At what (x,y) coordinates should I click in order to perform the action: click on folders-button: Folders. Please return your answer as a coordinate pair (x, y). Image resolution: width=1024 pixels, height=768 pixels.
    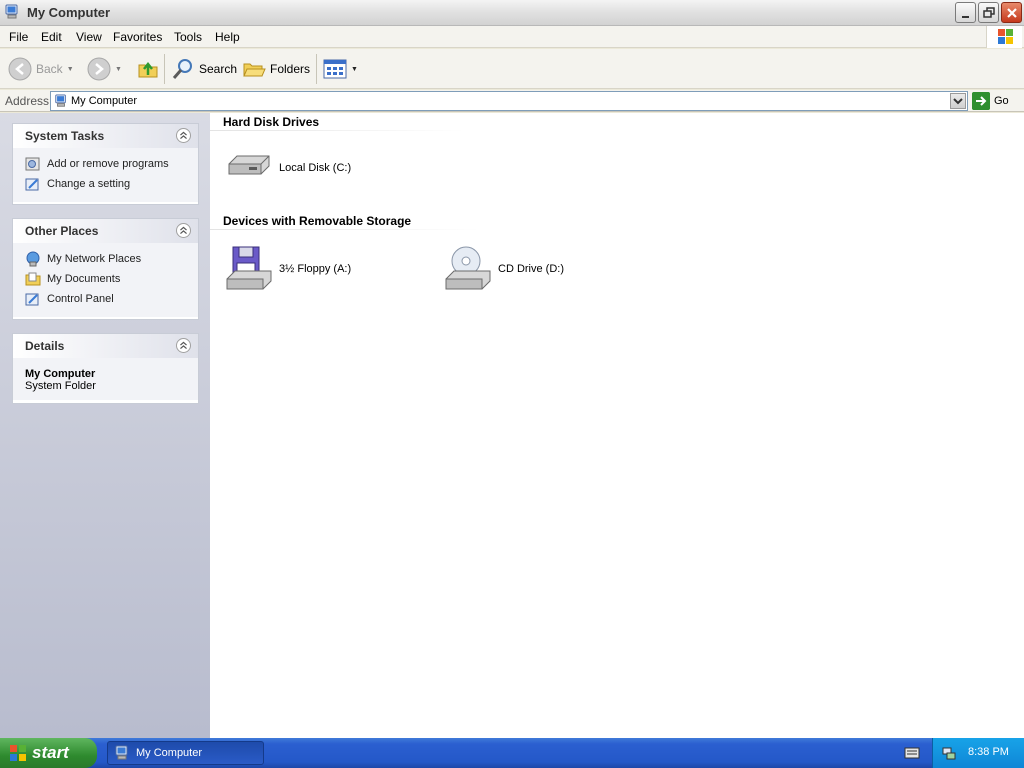
    Looking at the image, I should click on (276, 69).